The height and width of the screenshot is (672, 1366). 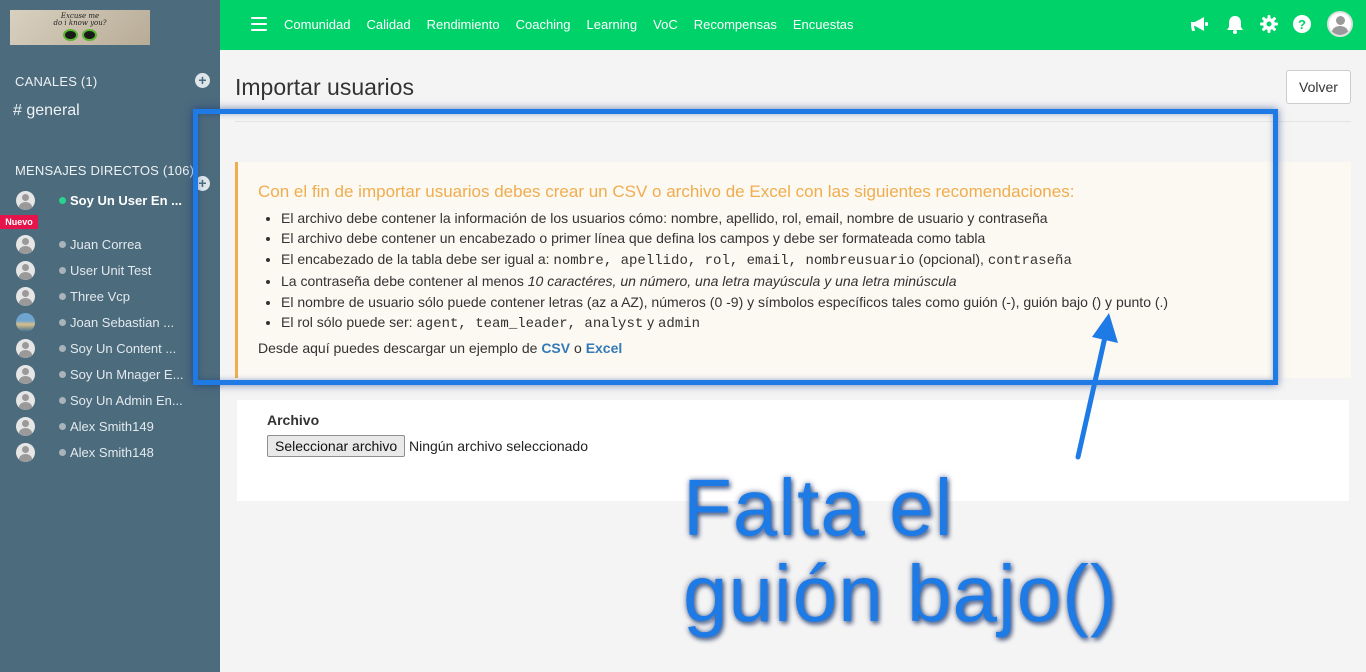 What do you see at coordinates (900, 593) in the screenshot?
I see `annotation-line-2: guión bajo()` at bounding box center [900, 593].